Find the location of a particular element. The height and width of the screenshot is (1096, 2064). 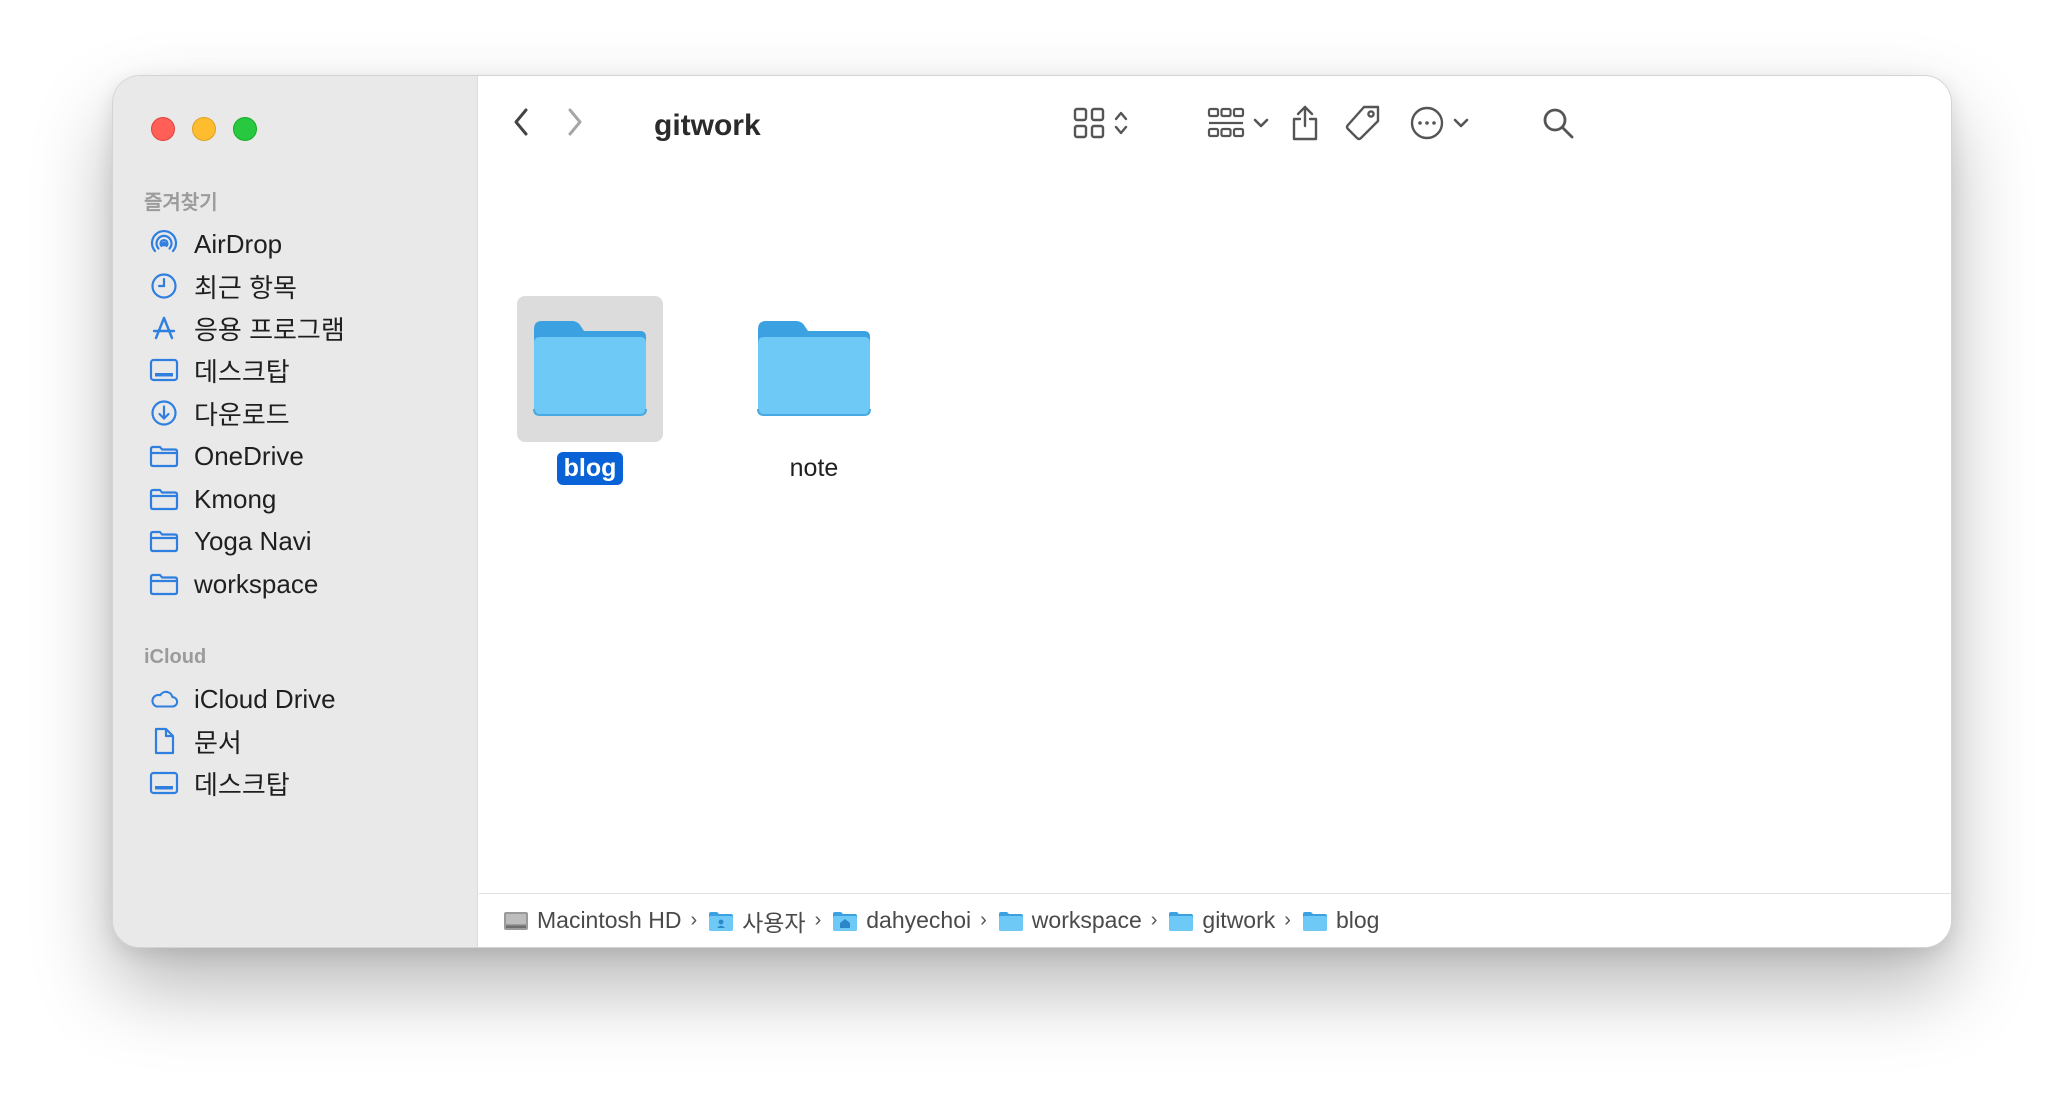

favorites-section-title: 즐겨찾기 is located at coordinates (181, 203).